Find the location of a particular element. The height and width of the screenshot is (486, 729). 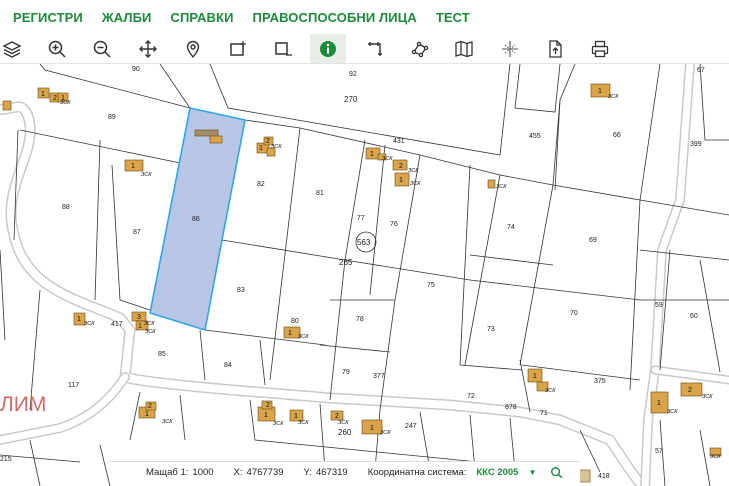

zoom-in-icon is located at coordinates (57, 49).